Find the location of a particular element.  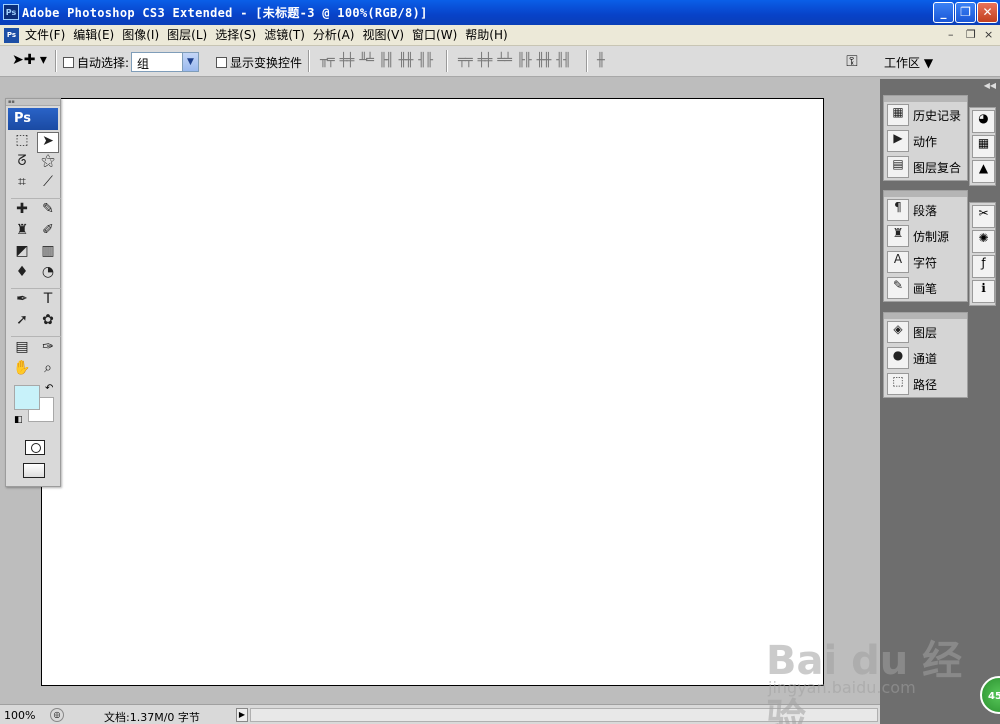

align-right-icon: ╢╟ is located at coordinates (425, 60).